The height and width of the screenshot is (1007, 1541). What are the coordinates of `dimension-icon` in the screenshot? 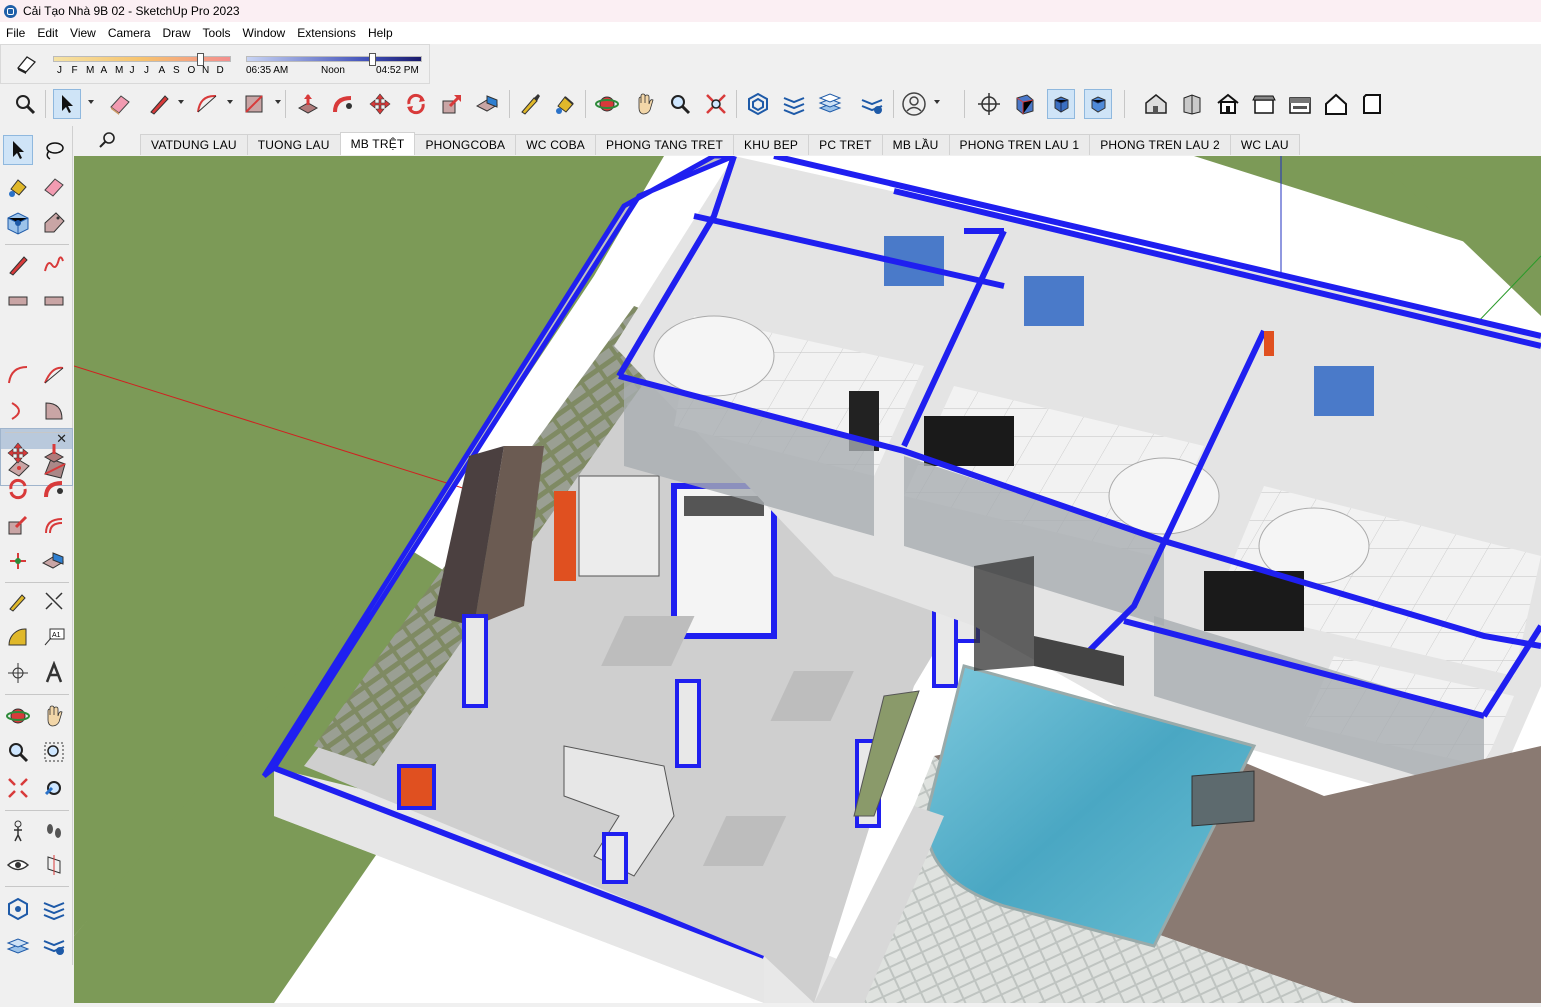 It's located at (54, 601).